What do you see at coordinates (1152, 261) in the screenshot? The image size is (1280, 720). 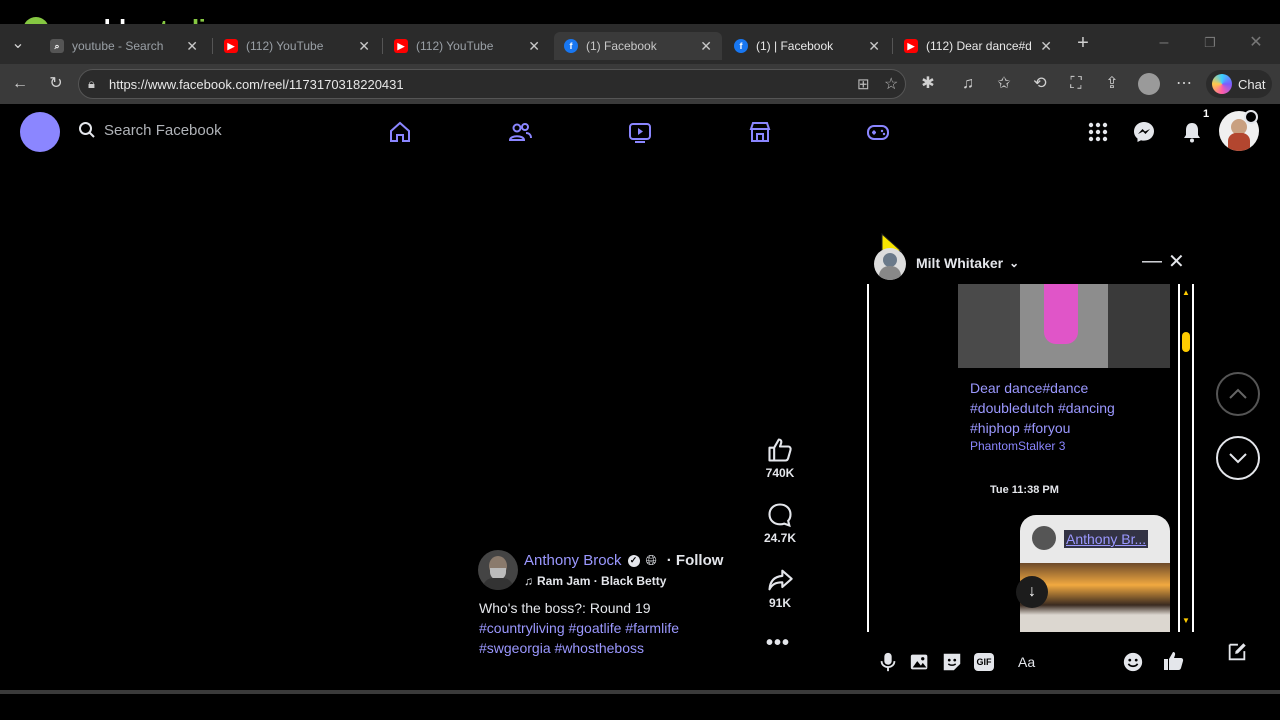 I see `chat-minimize-icon: —` at bounding box center [1152, 261].